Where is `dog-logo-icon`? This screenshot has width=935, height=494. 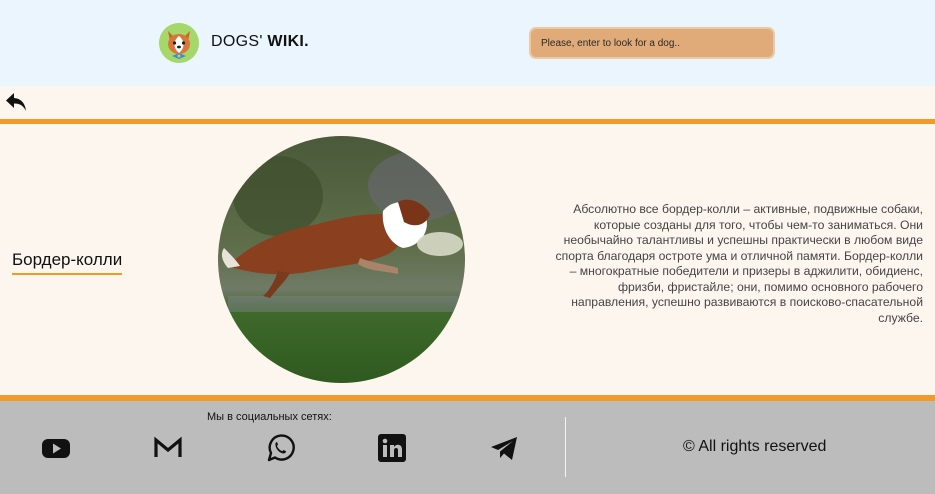
dog-logo-icon is located at coordinates (179, 43).